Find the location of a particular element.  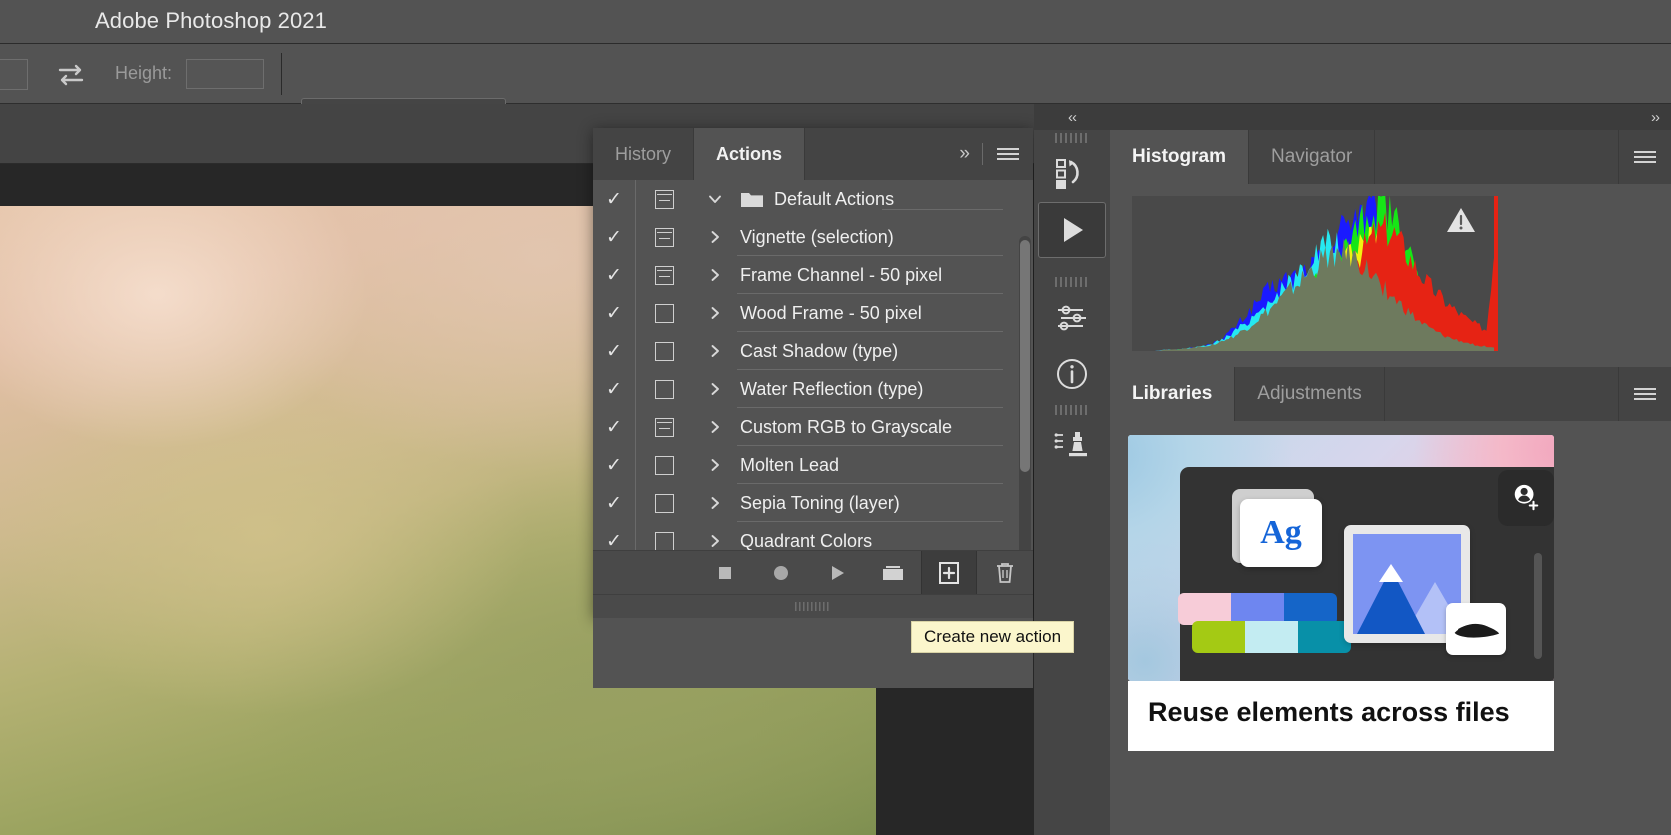

play-selection-button is located at coordinates (837, 573).